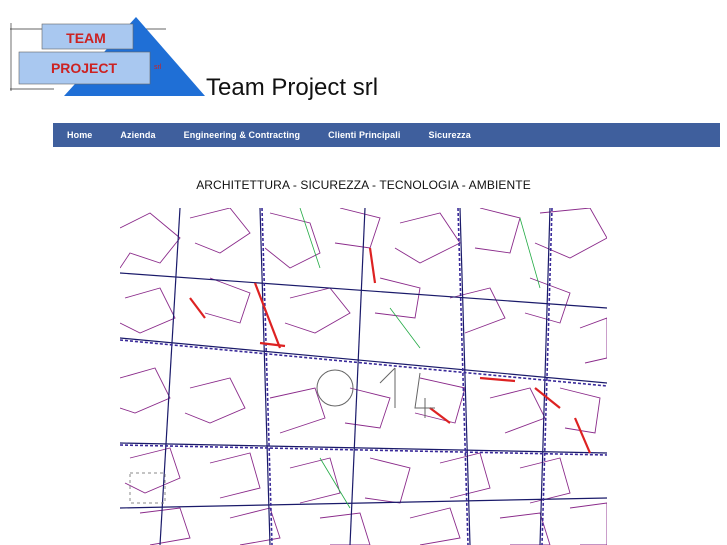  I want to click on logo: TEAM PROJECT srl, so click(106, 57).